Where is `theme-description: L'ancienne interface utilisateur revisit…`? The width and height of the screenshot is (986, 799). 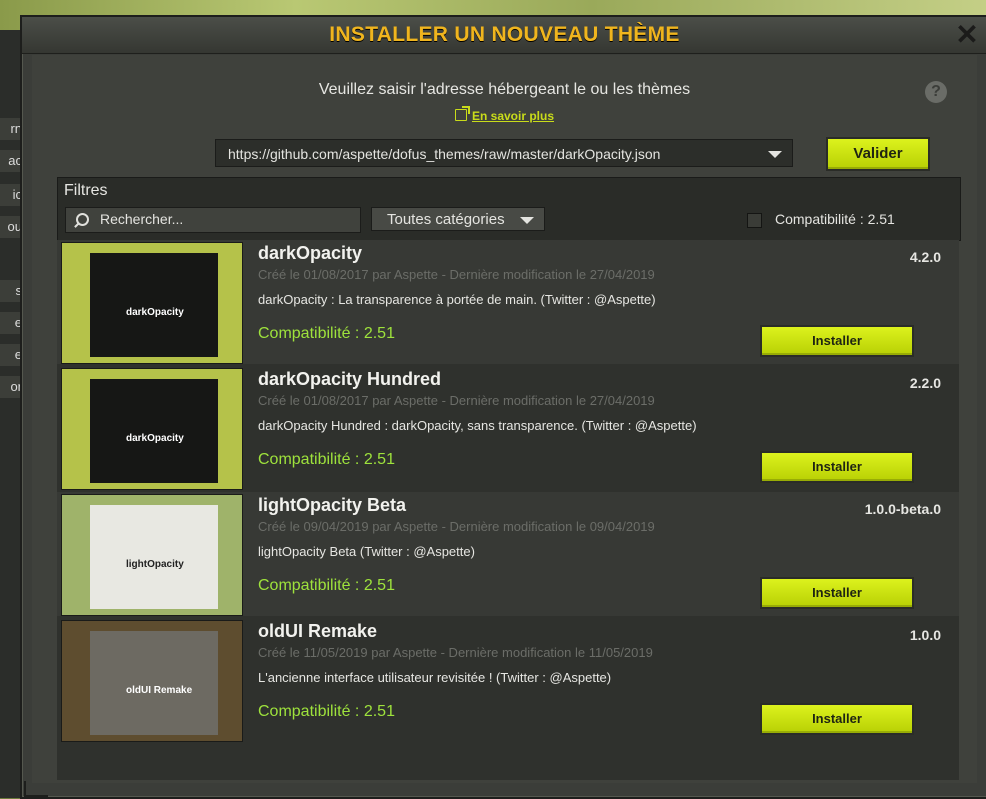
theme-description: L'ancienne interface utilisateur revisit… is located at coordinates (435, 677).